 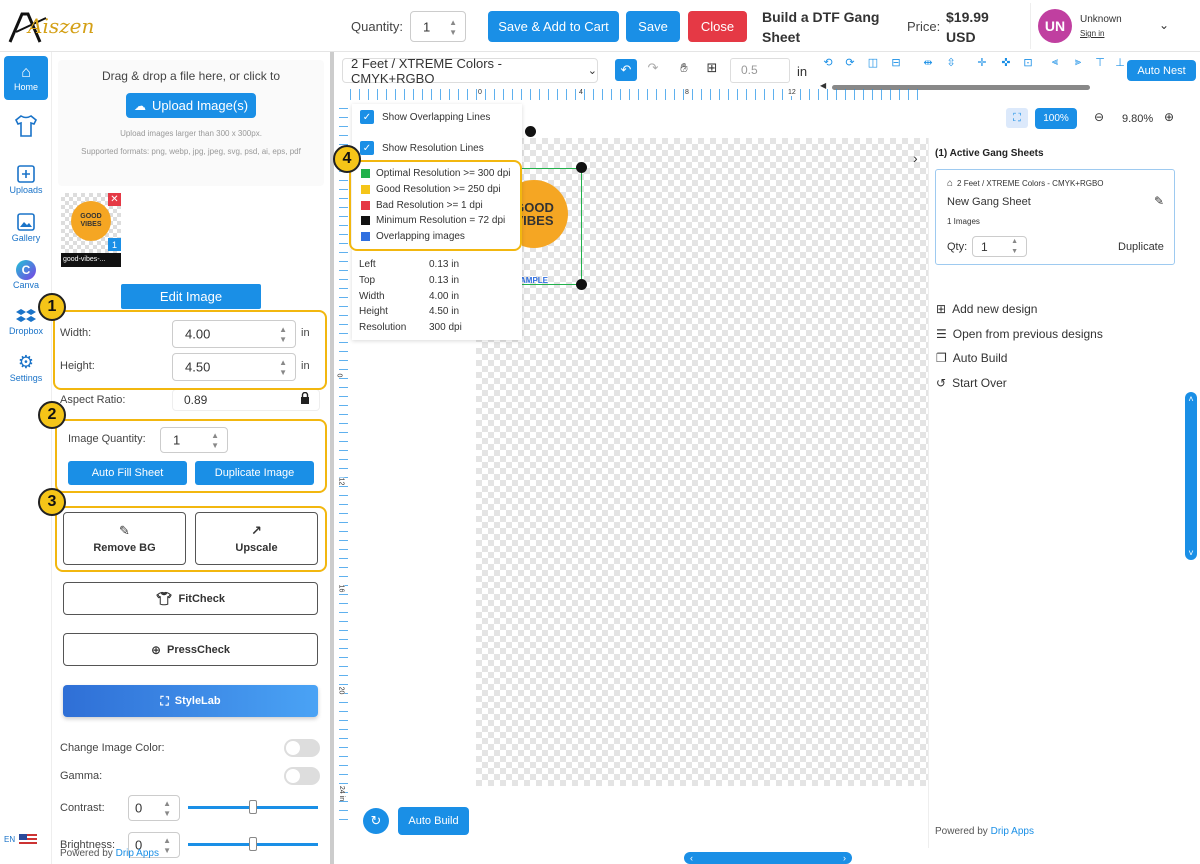 I want to click on flip-vertical-icon: ⊟, so click(x=896, y=62).